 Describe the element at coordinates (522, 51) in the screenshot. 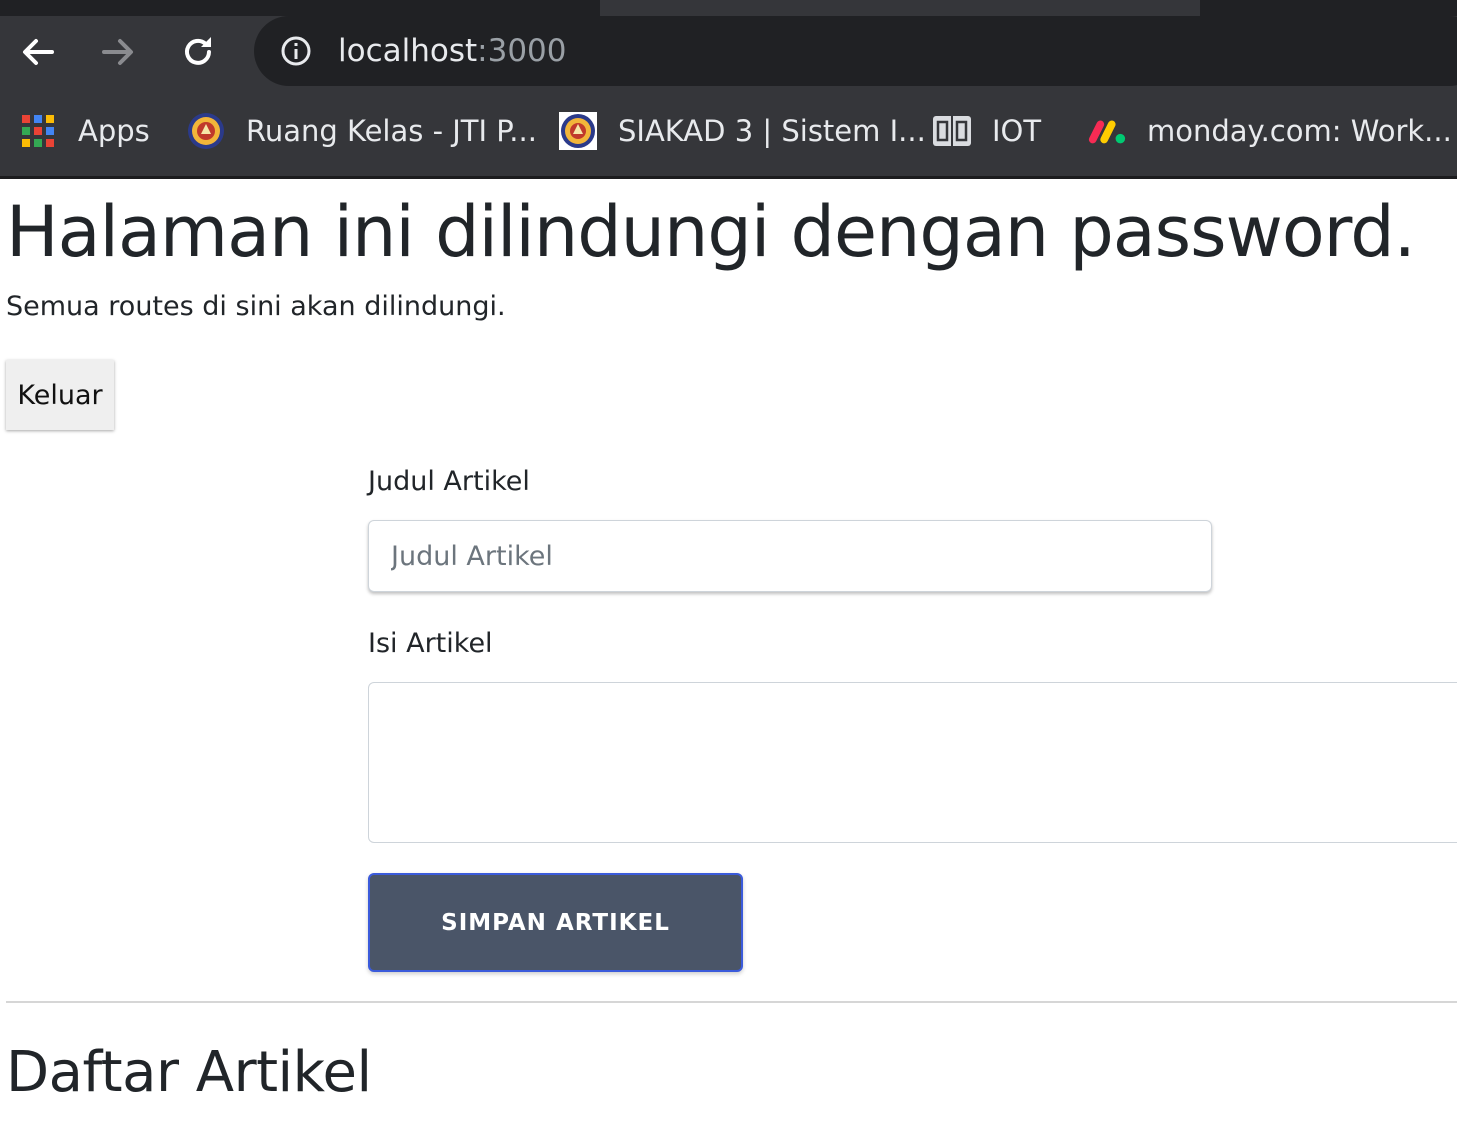

I see `url-port: :3000` at that location.